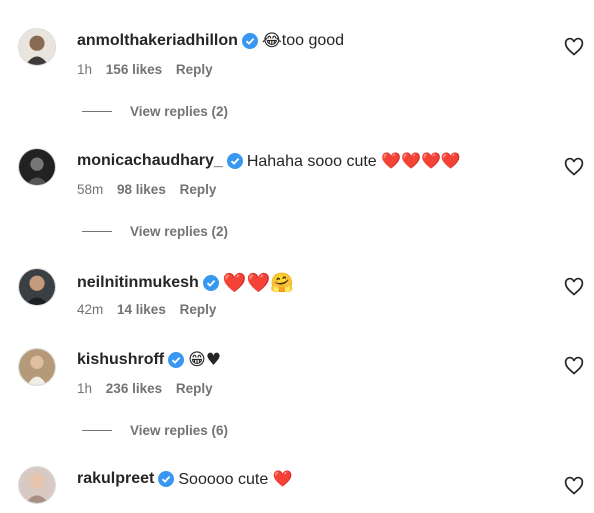  What do you see at coordinates (179, 430) in the screenshot?
I see `view-replies-label: View replies (6)` at bounding box center [179, 430].